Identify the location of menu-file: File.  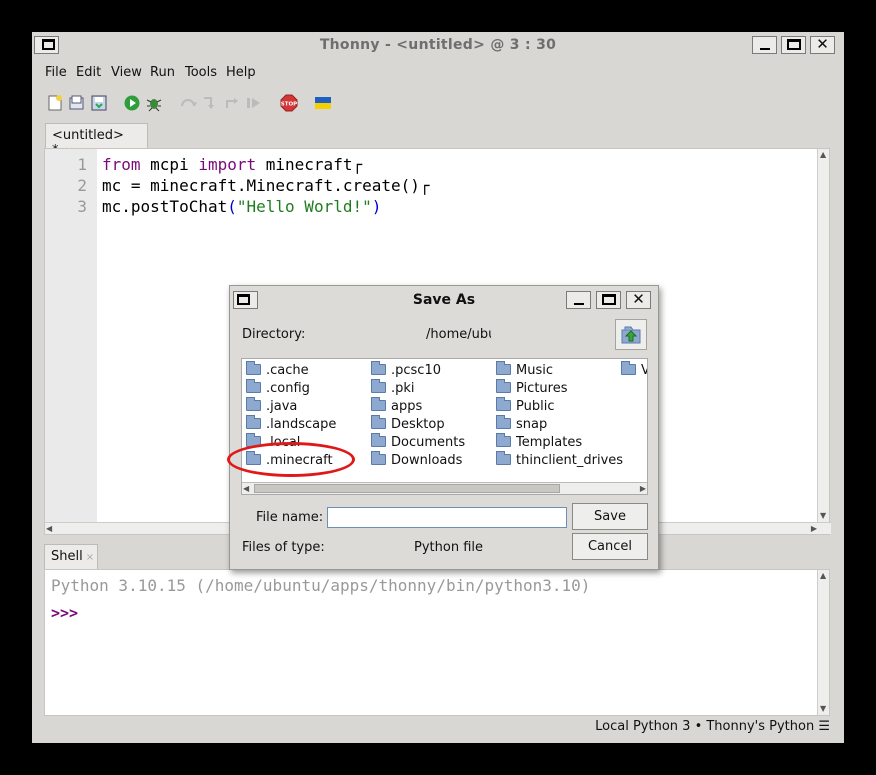
(56, 72).